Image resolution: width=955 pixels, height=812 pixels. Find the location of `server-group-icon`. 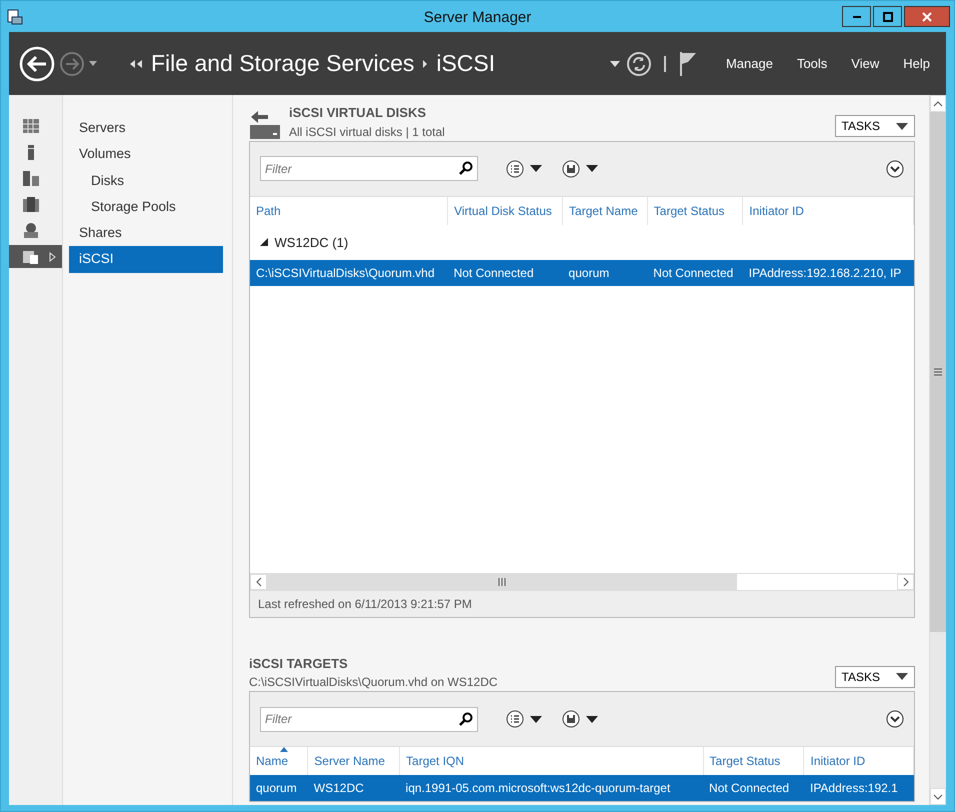

server-group-icon is located at coordinates (31, 204).